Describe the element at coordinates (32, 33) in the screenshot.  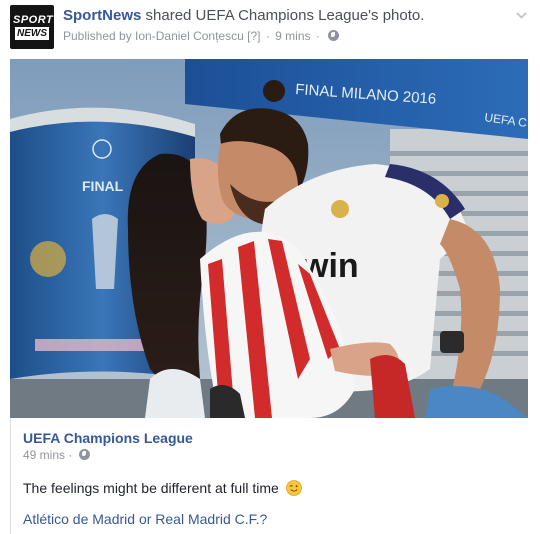
I see `avatar-logo-text-bottom: NEWS` at that location.